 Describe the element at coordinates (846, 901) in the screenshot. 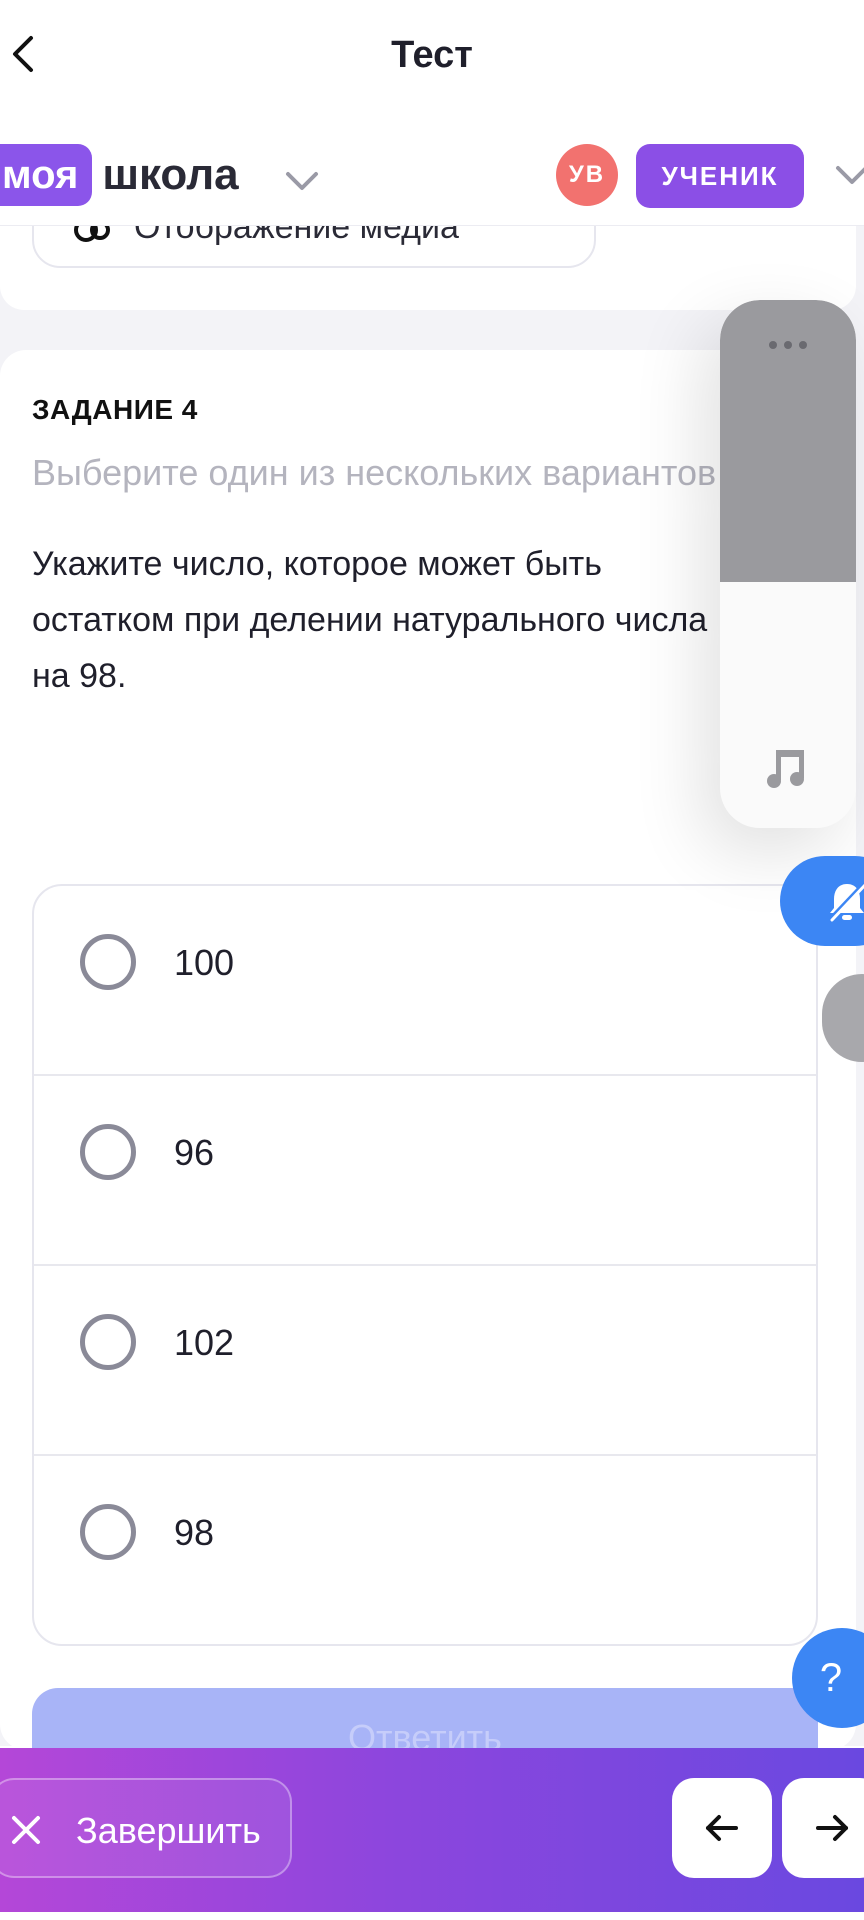

I see `bell-off-icon` at that location.